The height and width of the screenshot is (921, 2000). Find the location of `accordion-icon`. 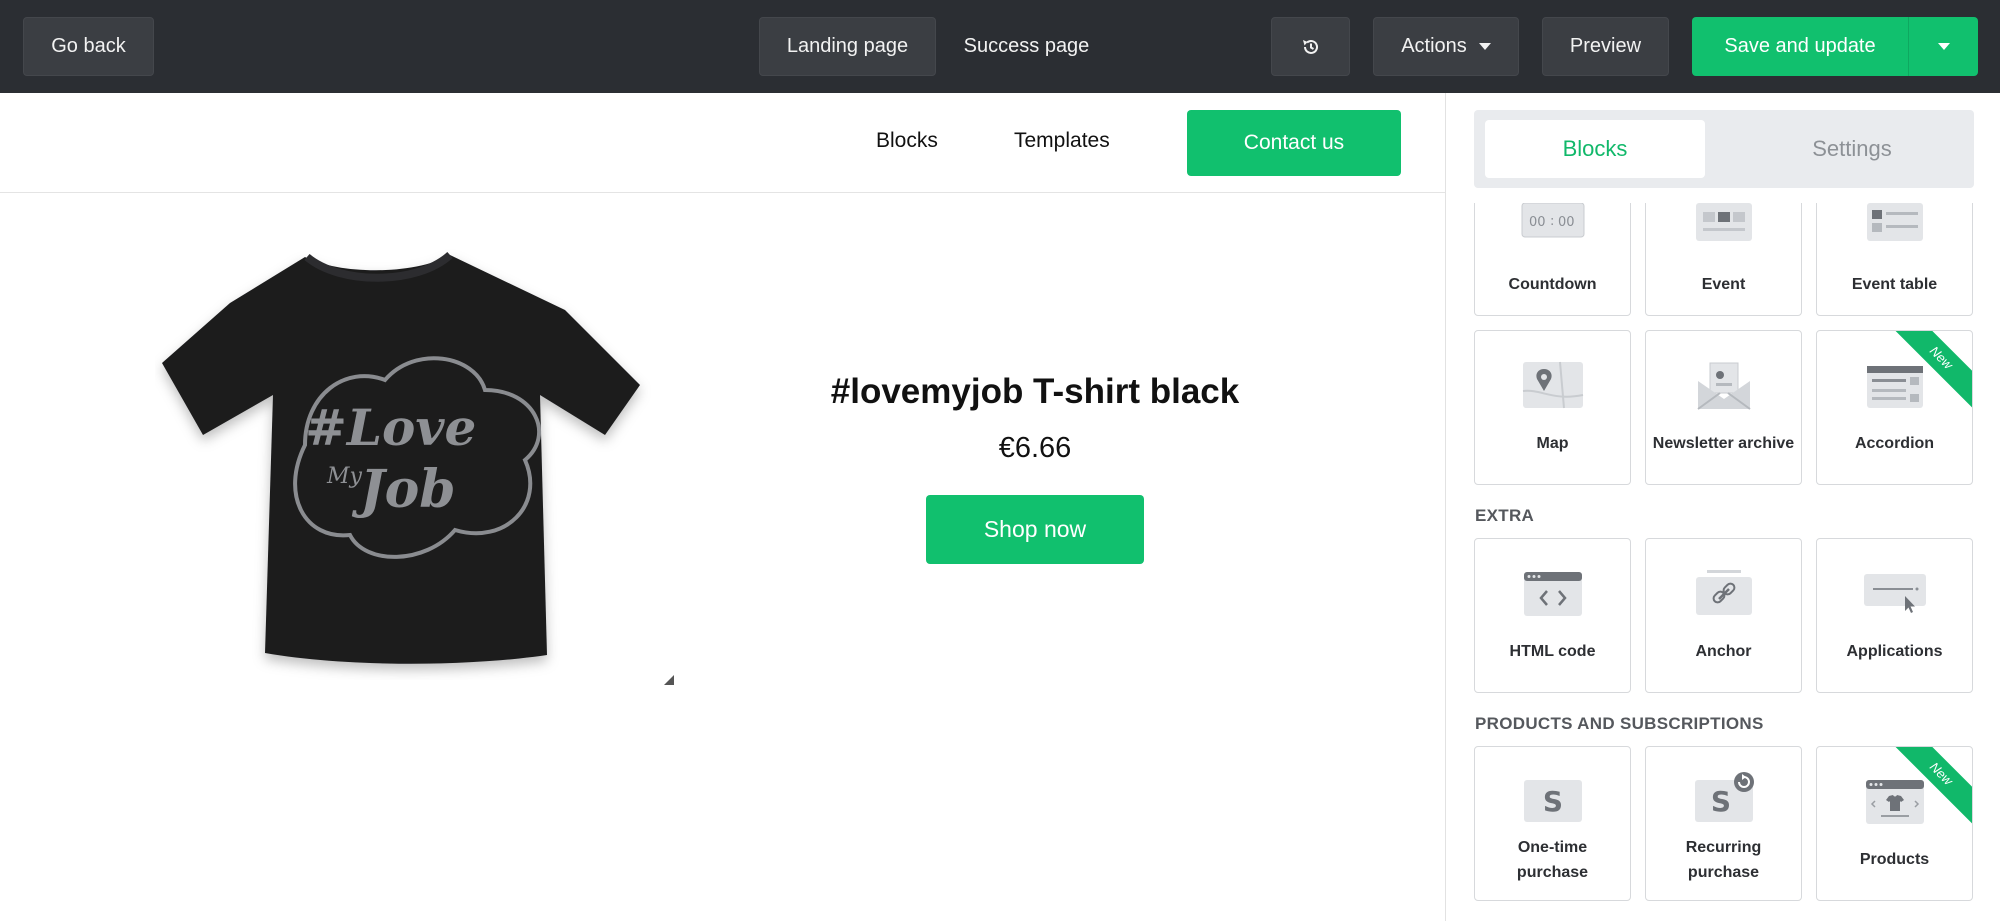

accordion-icon is located at coordinates (1894, 387).